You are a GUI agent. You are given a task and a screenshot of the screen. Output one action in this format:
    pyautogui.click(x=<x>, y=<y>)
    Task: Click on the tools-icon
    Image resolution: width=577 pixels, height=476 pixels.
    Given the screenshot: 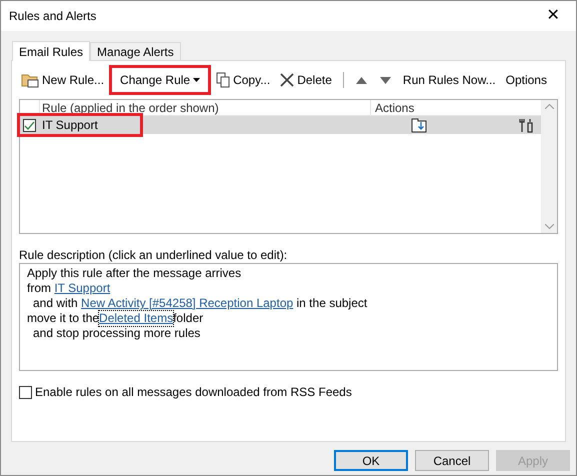 What is the action you would take?
    pyautogui.click(x=526, y=125)
    